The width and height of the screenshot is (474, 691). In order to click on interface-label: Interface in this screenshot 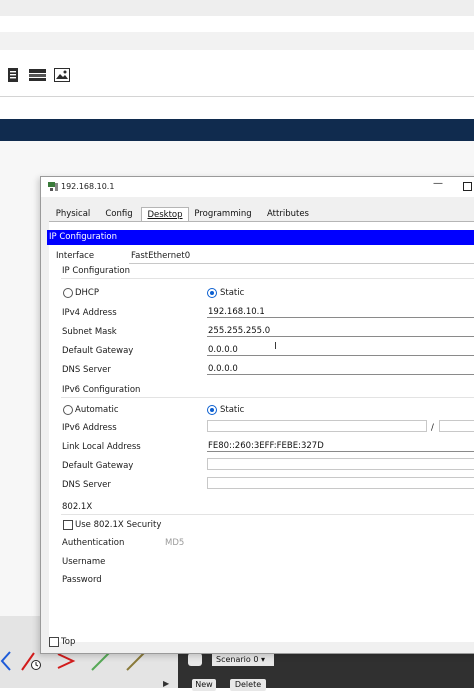, I will do `click(75, 256)`.